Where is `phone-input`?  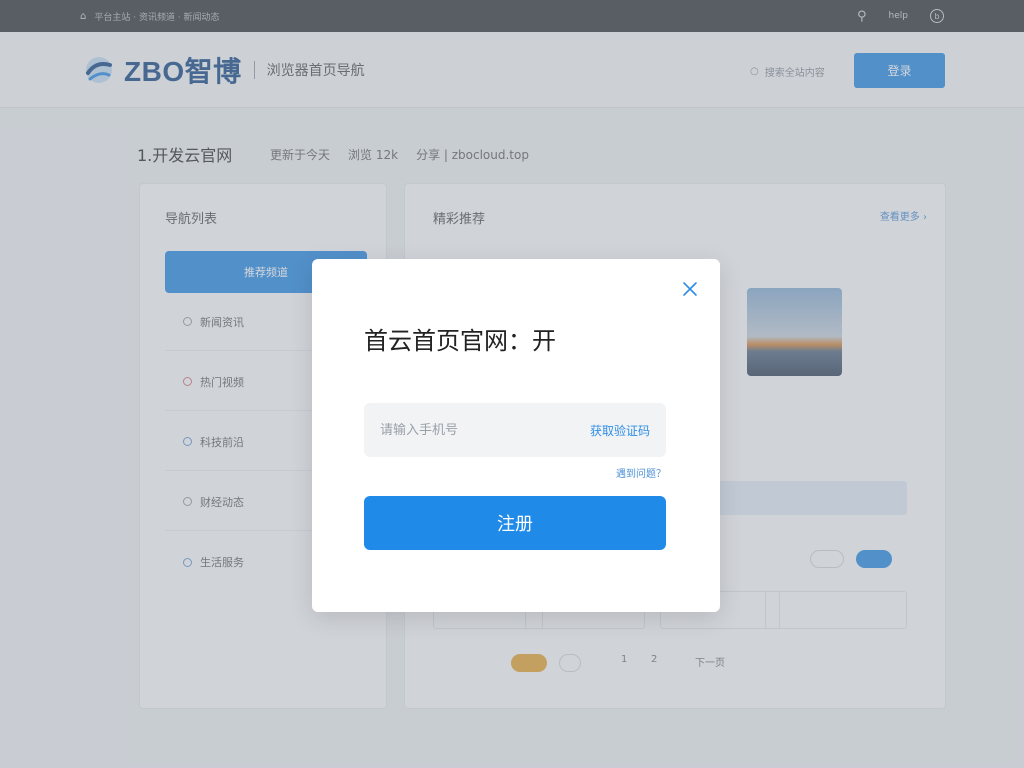 phone-input is located at coordinates (485, 430).